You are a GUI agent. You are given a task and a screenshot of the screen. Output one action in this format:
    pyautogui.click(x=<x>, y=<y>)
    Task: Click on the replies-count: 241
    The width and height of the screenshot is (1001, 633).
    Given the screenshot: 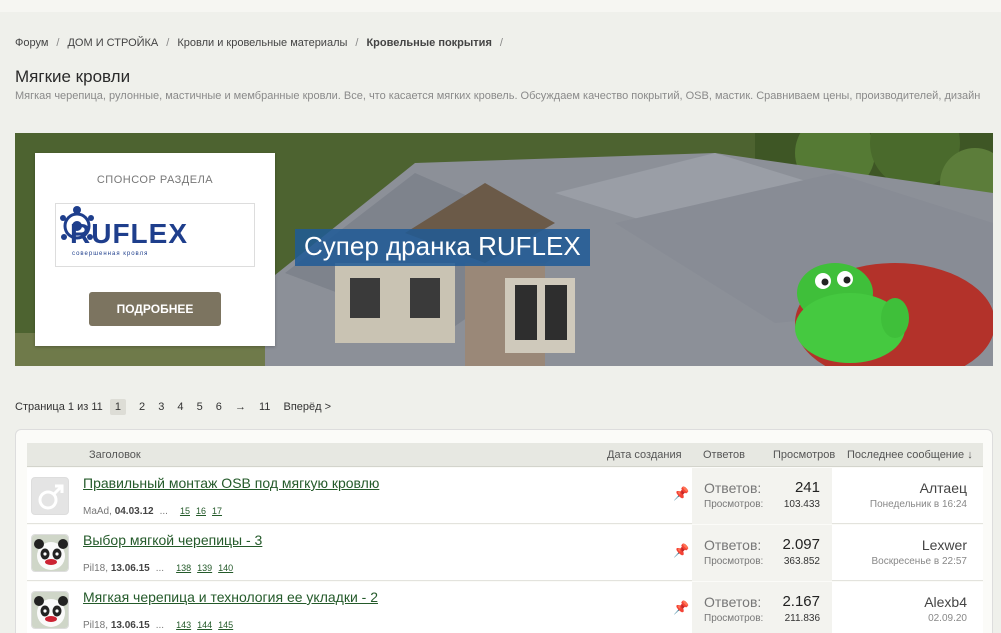 What is the action you would take?
    pyautogui.click(x=807, y=487)
    